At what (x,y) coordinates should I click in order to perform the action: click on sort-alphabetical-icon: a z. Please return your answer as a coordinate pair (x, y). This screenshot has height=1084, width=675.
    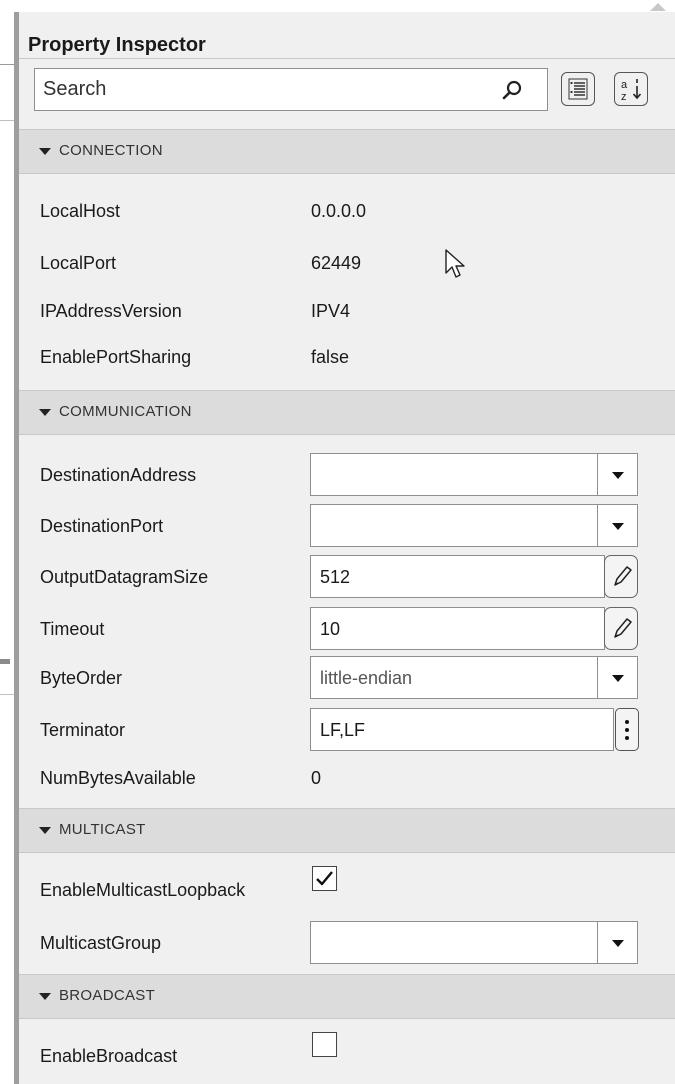
    Looking at the image, I should click on (631, 91).